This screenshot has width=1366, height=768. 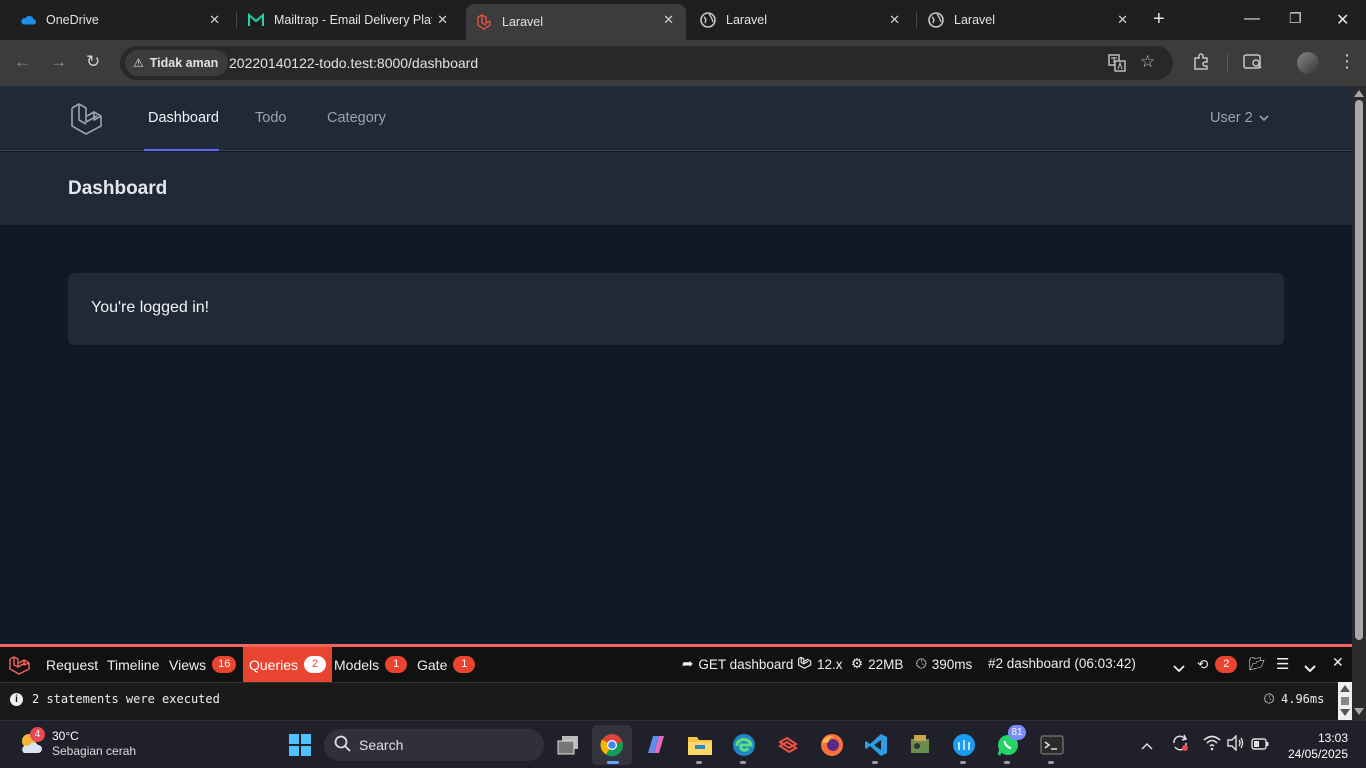 I want to click on chrome-icon, so click(x=612, y=745).